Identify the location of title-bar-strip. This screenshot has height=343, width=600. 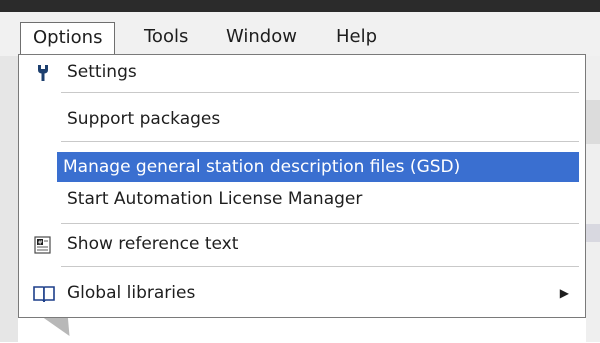
(300, 6).